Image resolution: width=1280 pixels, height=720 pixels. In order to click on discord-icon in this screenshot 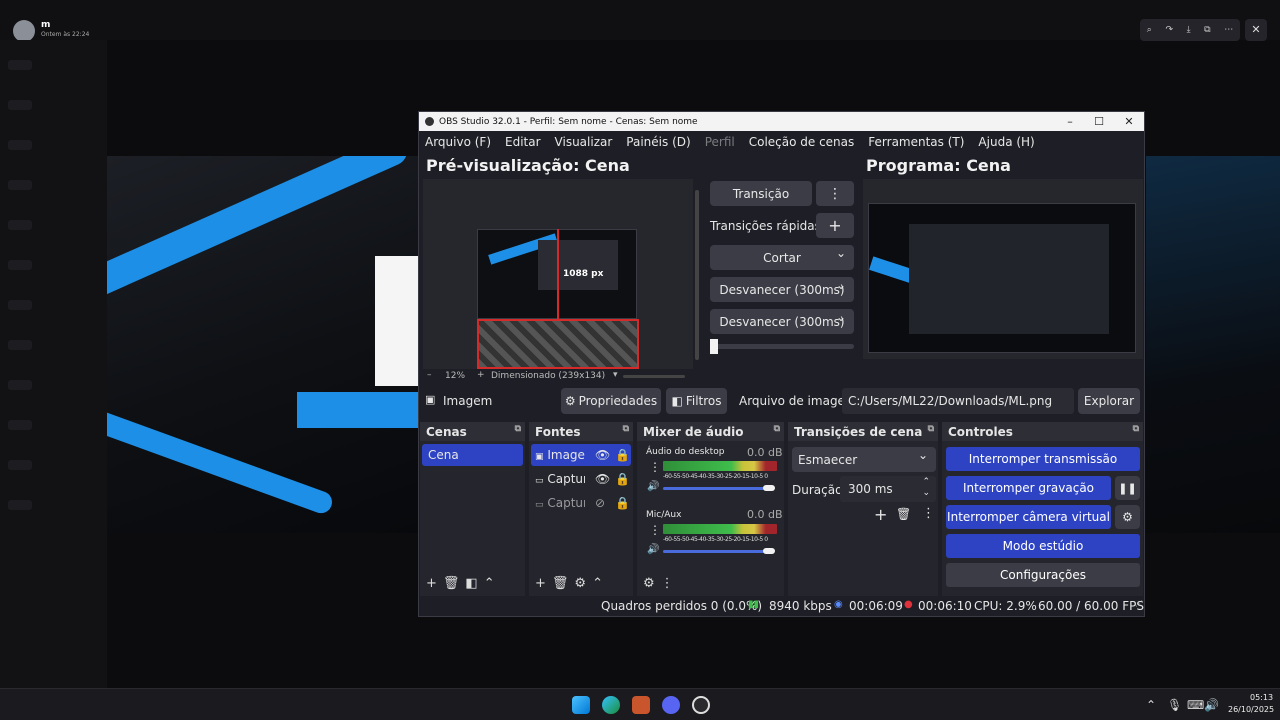, I will do `click(671, 705)`.